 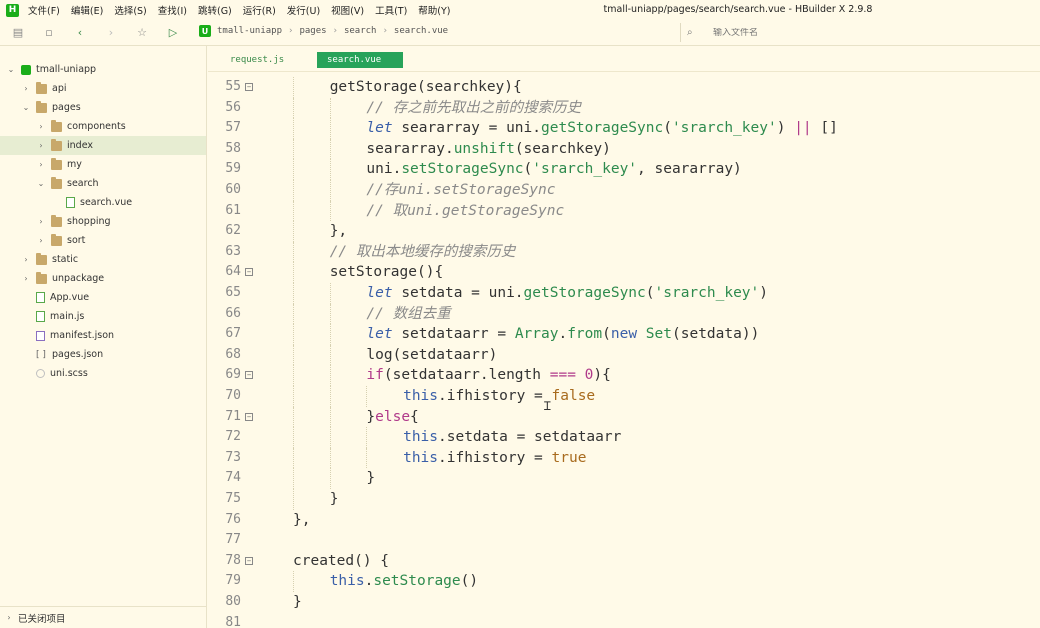 What do you see at coordinates (303, 10) in the screenshot?
I see `menu-publish: 发行(U)` at bounding box center [303, 10].